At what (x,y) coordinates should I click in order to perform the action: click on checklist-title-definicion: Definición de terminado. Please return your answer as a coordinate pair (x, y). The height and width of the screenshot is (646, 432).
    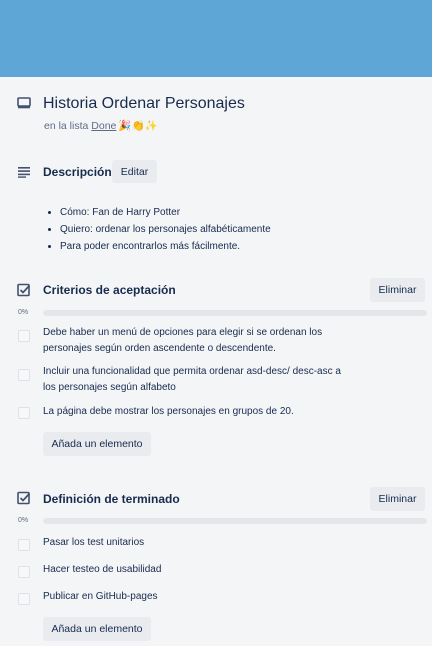
    Looking at the image, I should click on (111, 499).